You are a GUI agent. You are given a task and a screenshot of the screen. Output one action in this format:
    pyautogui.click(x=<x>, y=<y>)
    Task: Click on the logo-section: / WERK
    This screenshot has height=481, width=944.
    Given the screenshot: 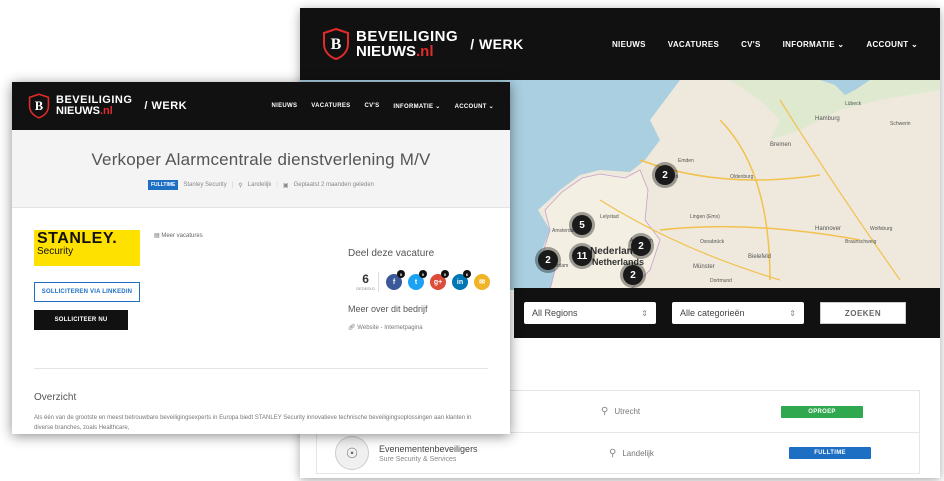 What is the action you would take?
    pyautogui.click(x=497, y=44)
    